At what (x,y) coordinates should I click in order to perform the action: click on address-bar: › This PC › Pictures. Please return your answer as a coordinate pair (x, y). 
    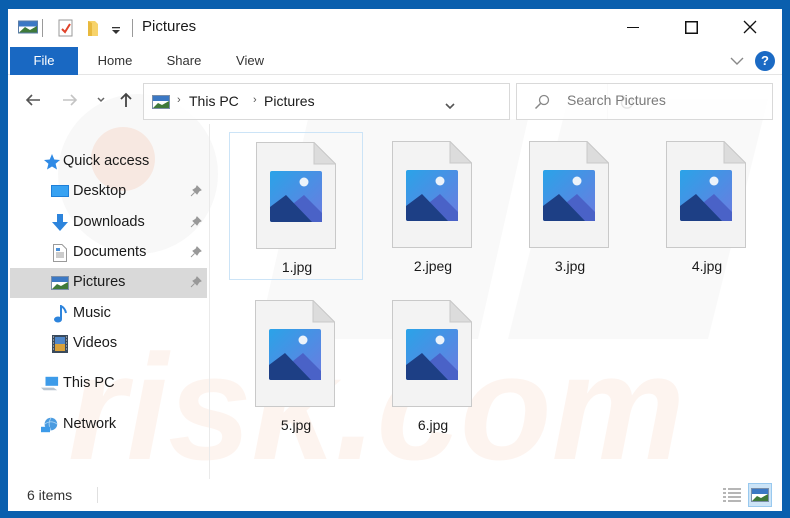
    Looking at the image, I should click on (388, 101).